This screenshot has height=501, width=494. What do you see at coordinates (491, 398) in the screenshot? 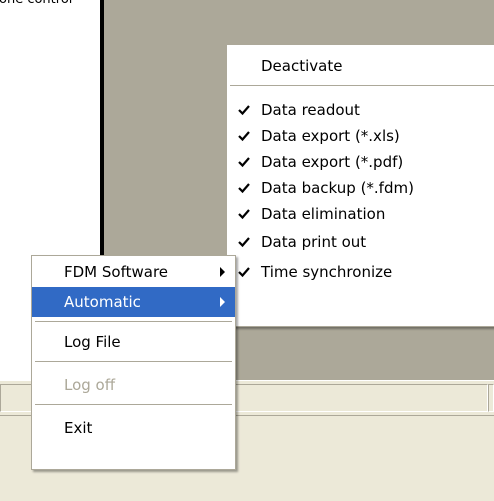
I see `status-panel-right` at bounding box center [491, 398].